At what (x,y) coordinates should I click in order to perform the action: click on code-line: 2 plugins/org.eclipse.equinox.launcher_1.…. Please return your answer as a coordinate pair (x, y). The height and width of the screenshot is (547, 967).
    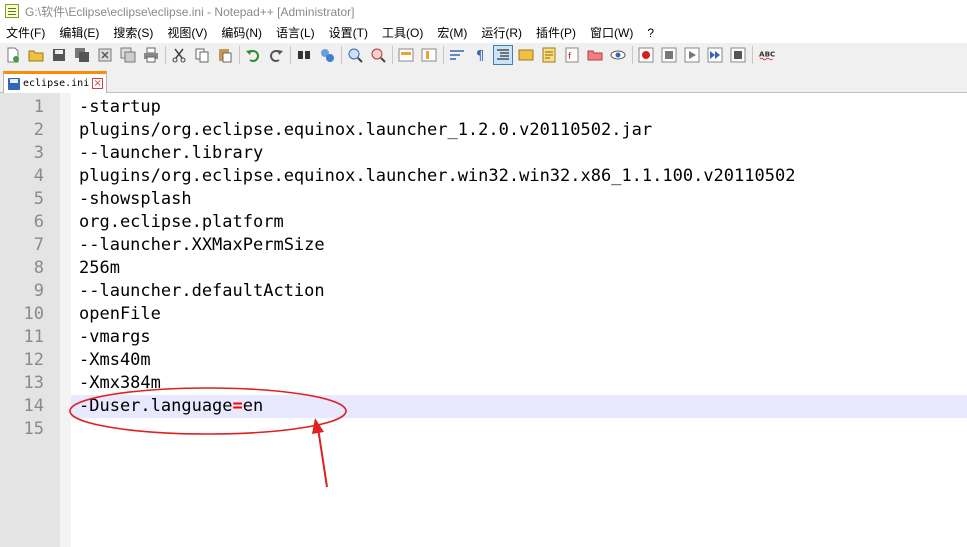
    Looking at the image, I should click on (500, 130).